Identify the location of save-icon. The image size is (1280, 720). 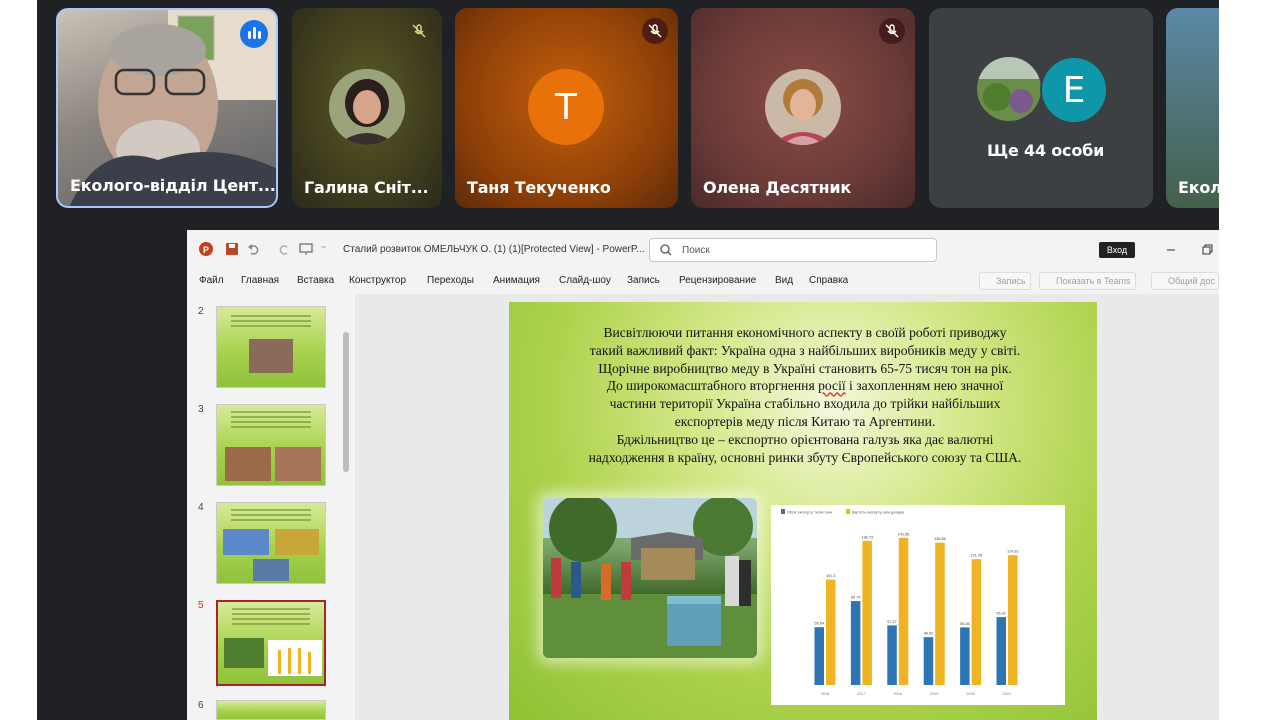
(232, 249).